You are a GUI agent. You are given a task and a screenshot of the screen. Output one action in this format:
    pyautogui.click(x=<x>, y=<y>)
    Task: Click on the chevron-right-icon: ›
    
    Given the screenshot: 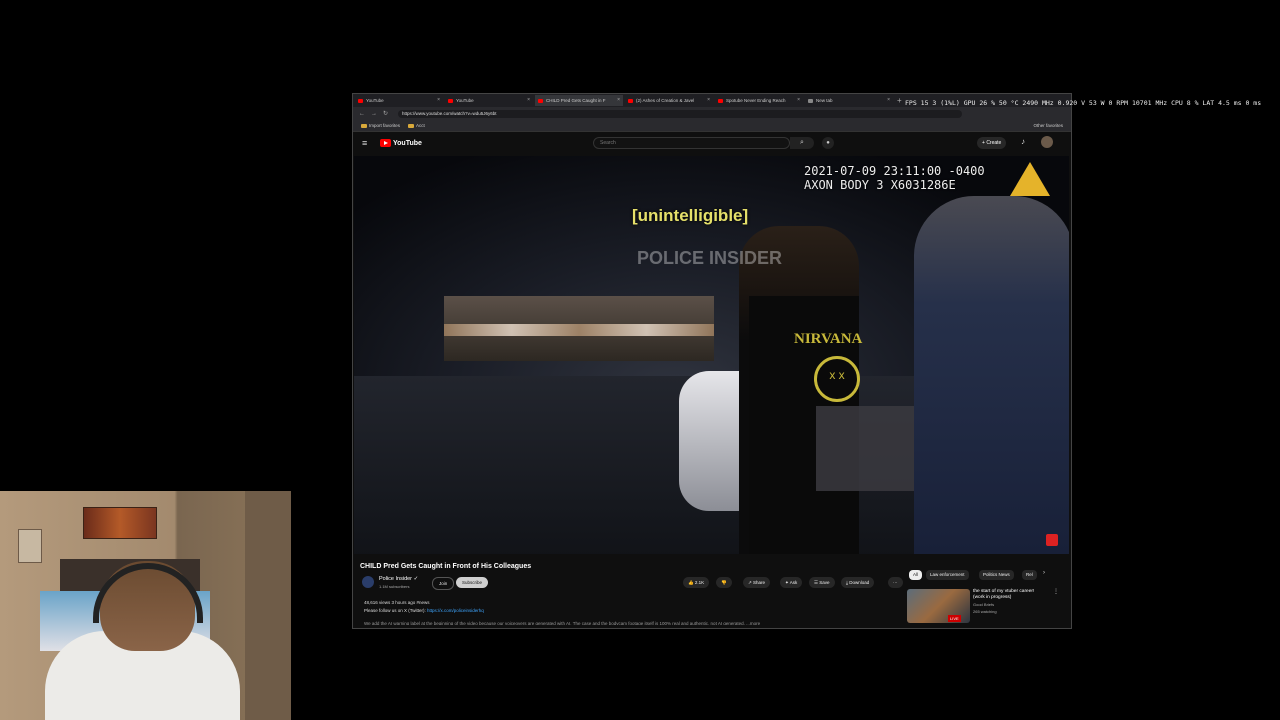 What is the action you would take?
    pyautogui.click(x=1044, y=573)
    